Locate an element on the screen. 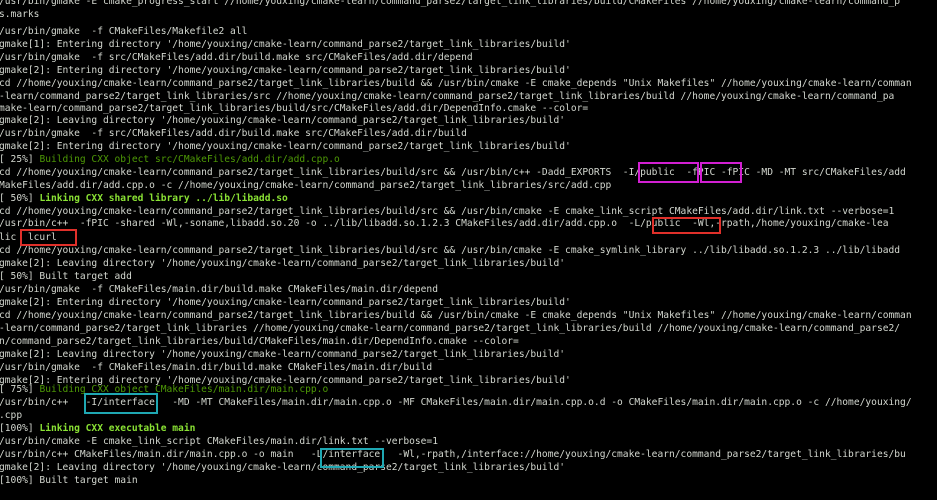 The height and width of the screenshot is (500, 937). highlight-box-include-public is located at coordinates (668, 172).